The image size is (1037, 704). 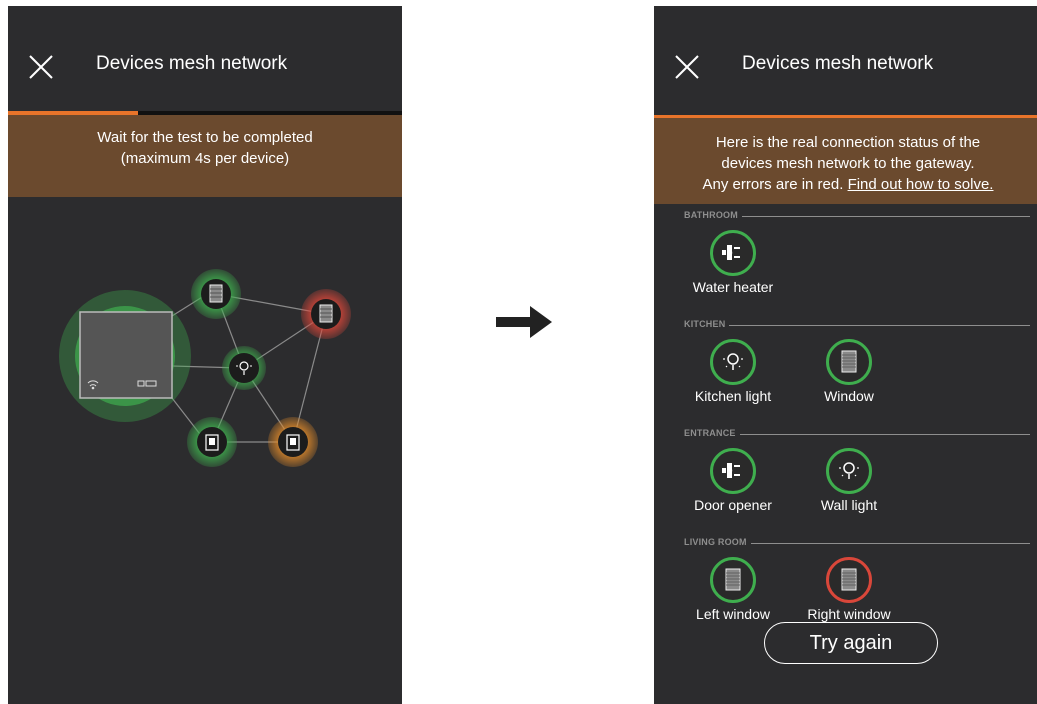 What do you see at coordinates (733, 505) in the screenshot?
I see `device-label: Door opener` at bounding box center [733, 505].